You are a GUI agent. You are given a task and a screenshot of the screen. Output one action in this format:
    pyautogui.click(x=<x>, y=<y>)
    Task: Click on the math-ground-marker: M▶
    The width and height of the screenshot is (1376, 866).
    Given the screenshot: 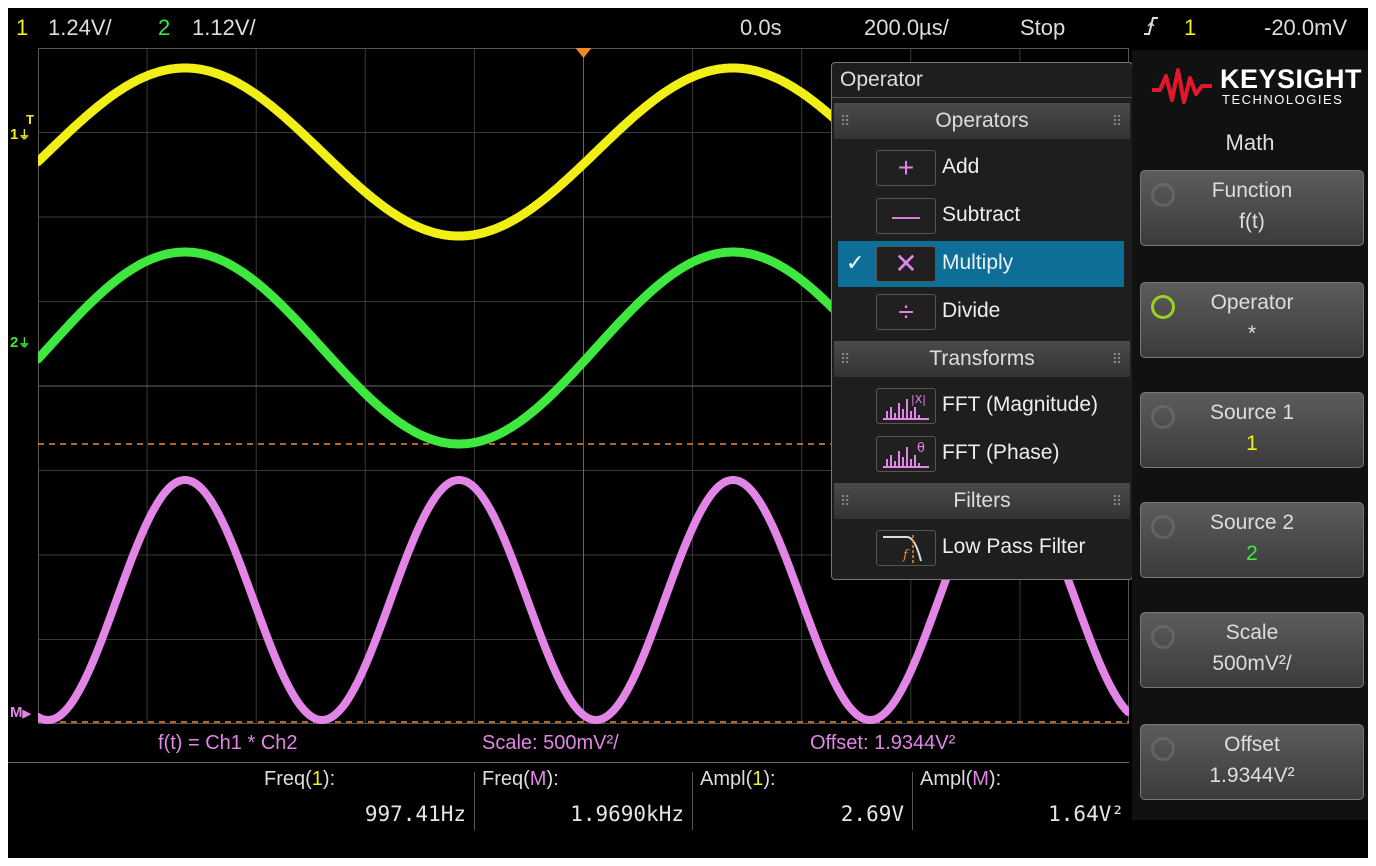 What is the action you would take?
    pyautogui.click(x=20, y=712)
    